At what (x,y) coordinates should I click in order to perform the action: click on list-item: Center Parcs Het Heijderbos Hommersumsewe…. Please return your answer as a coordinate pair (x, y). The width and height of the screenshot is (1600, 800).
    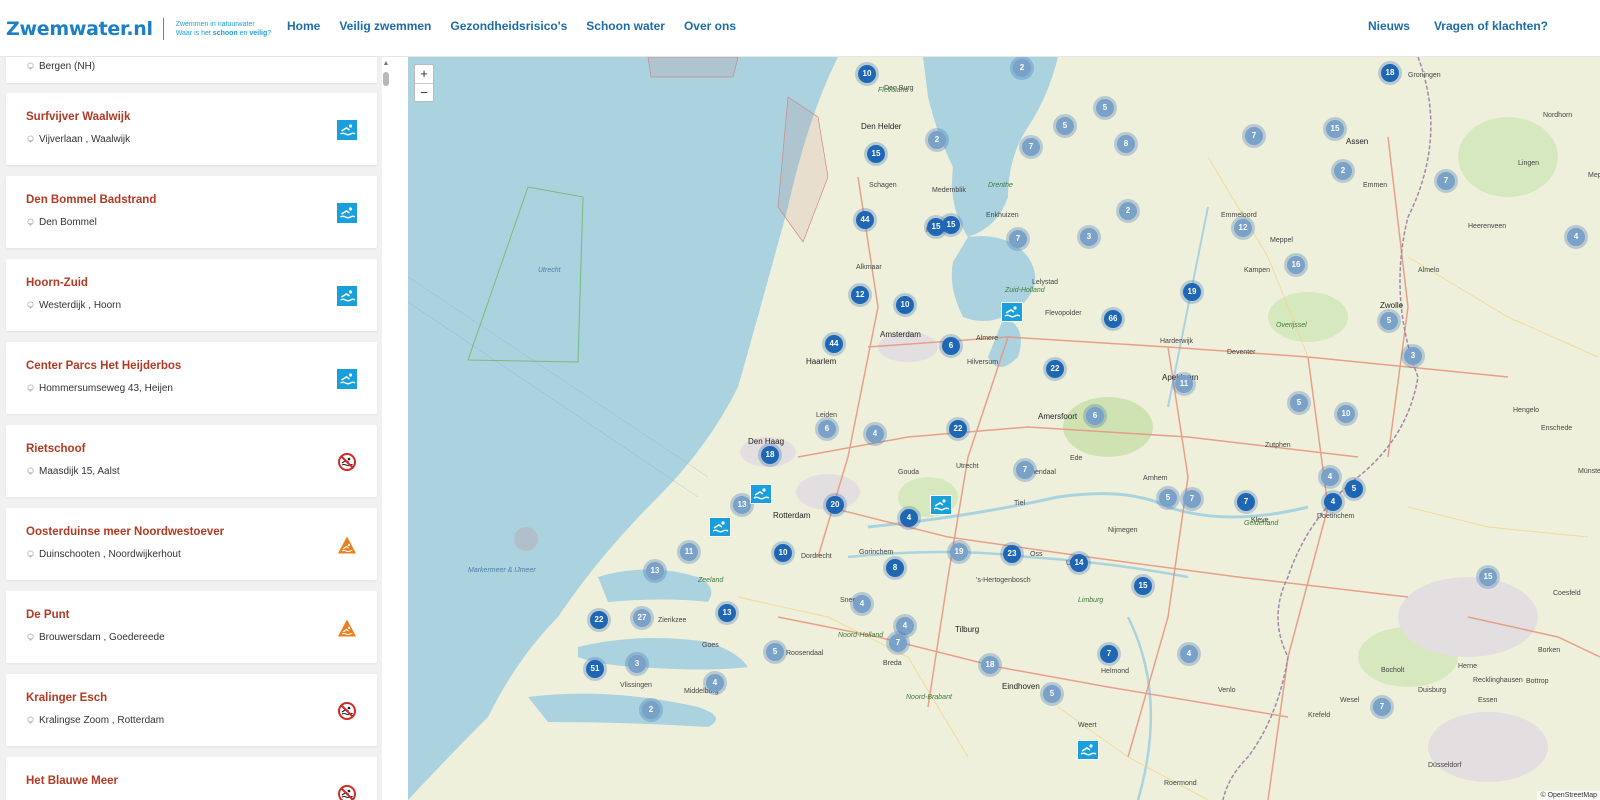
    Looking at the image, I should click on (191, 378).